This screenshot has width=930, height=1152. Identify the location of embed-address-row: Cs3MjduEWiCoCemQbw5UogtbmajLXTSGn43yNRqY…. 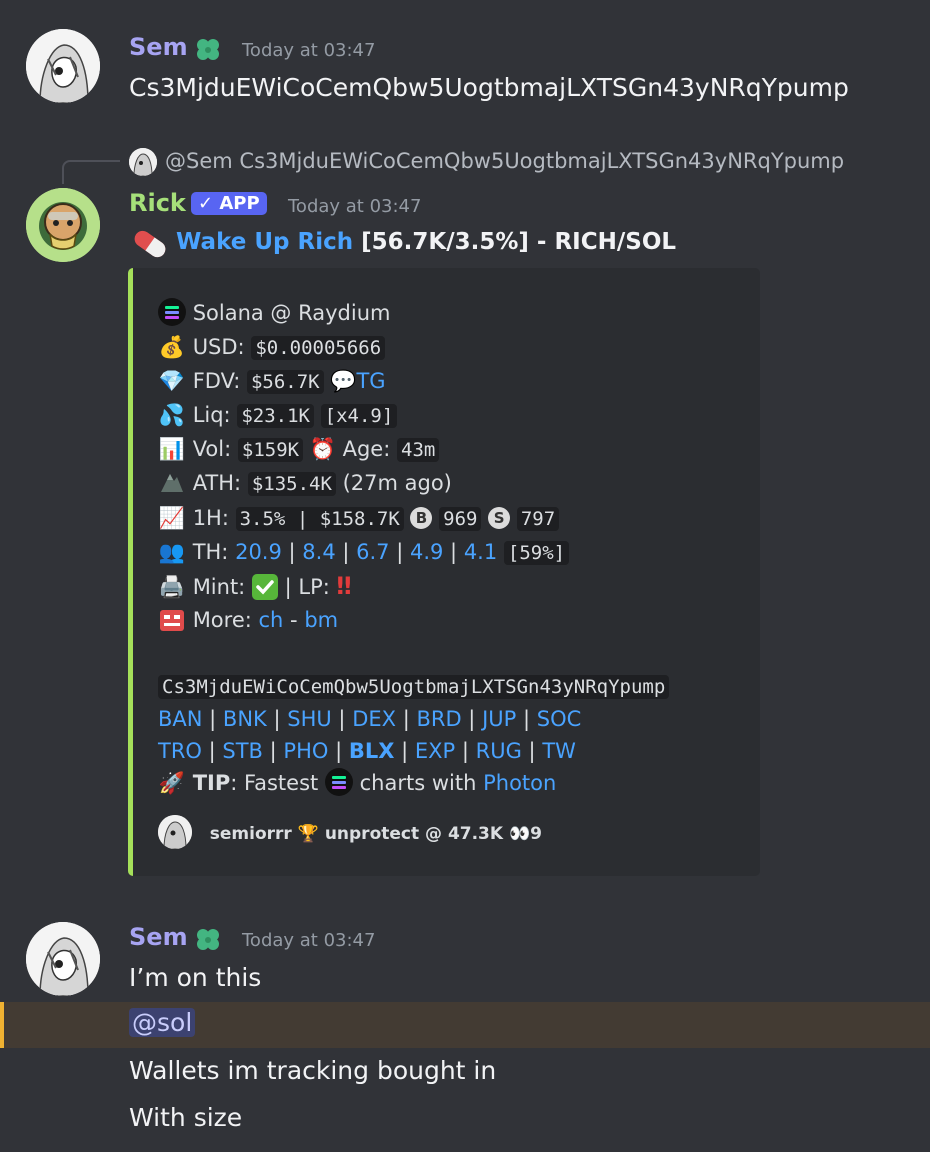
(414, 686).